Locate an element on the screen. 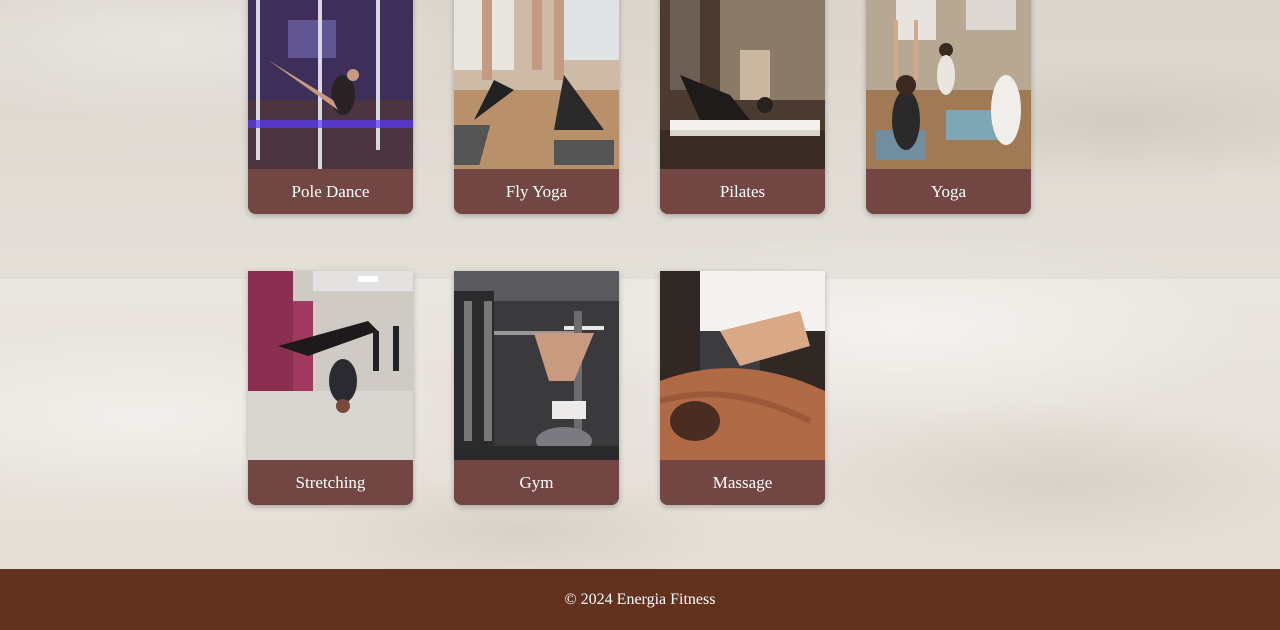 This screenshot has height=630, width=1280. class-card-label: Yoga is located at coordinates (948, 191).